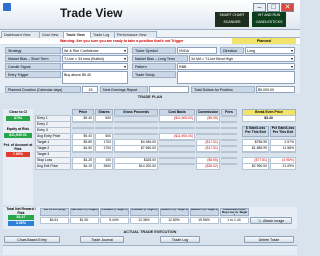 The image size is (320, 256). What do you see at coordinates (232, 50) in the screenshot?
I see `direction-label: Direction` at bounding box center [232, 50].